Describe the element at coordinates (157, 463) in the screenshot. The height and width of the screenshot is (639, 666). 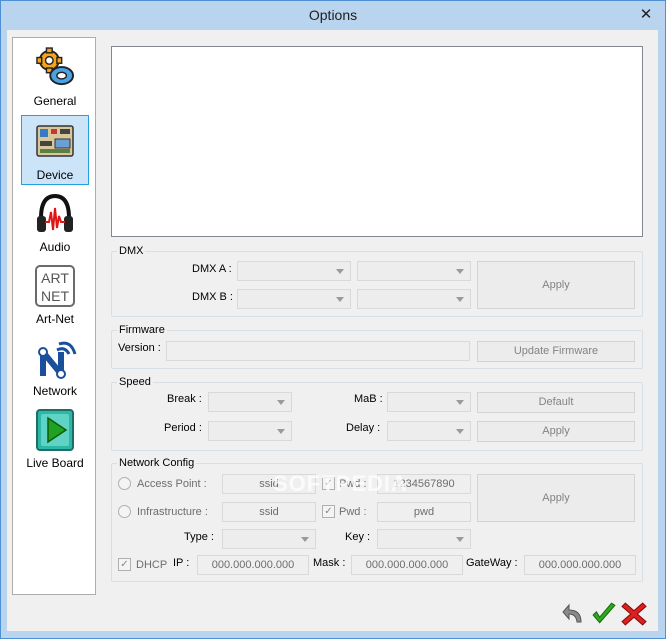
I see `network-config-group-title: Network Config` at that location.